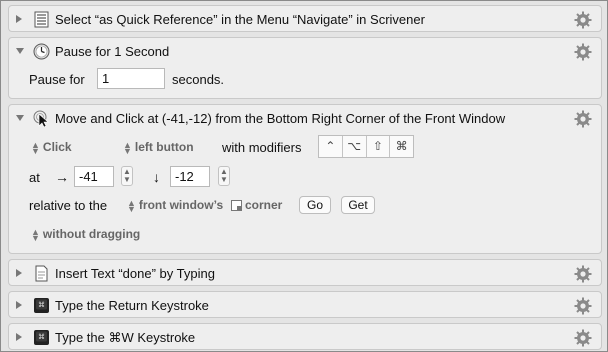 The height and width of the screenshot is (352, 608). What do you see at coordinates (112, 51) in the screenshot?
I see `action-title: Pause for 1 Second` at bounding box center [112, 51].